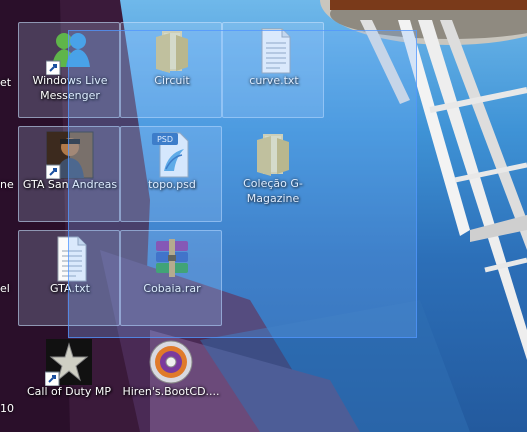 This screenshot has width=527, height=432. Describe the element at coordinates (7, 184) in the screenshot. I see `cut-label: ne` at that location.